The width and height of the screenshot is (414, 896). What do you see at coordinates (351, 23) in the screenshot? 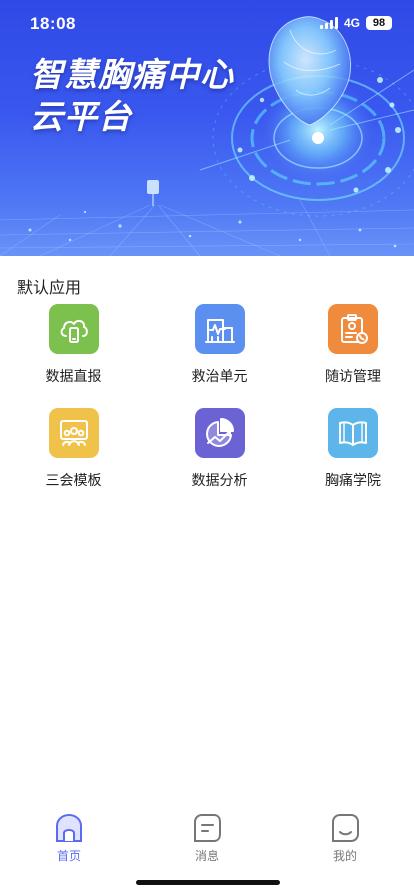
I see `network-type: 4G` at bounding box center [351, 23].